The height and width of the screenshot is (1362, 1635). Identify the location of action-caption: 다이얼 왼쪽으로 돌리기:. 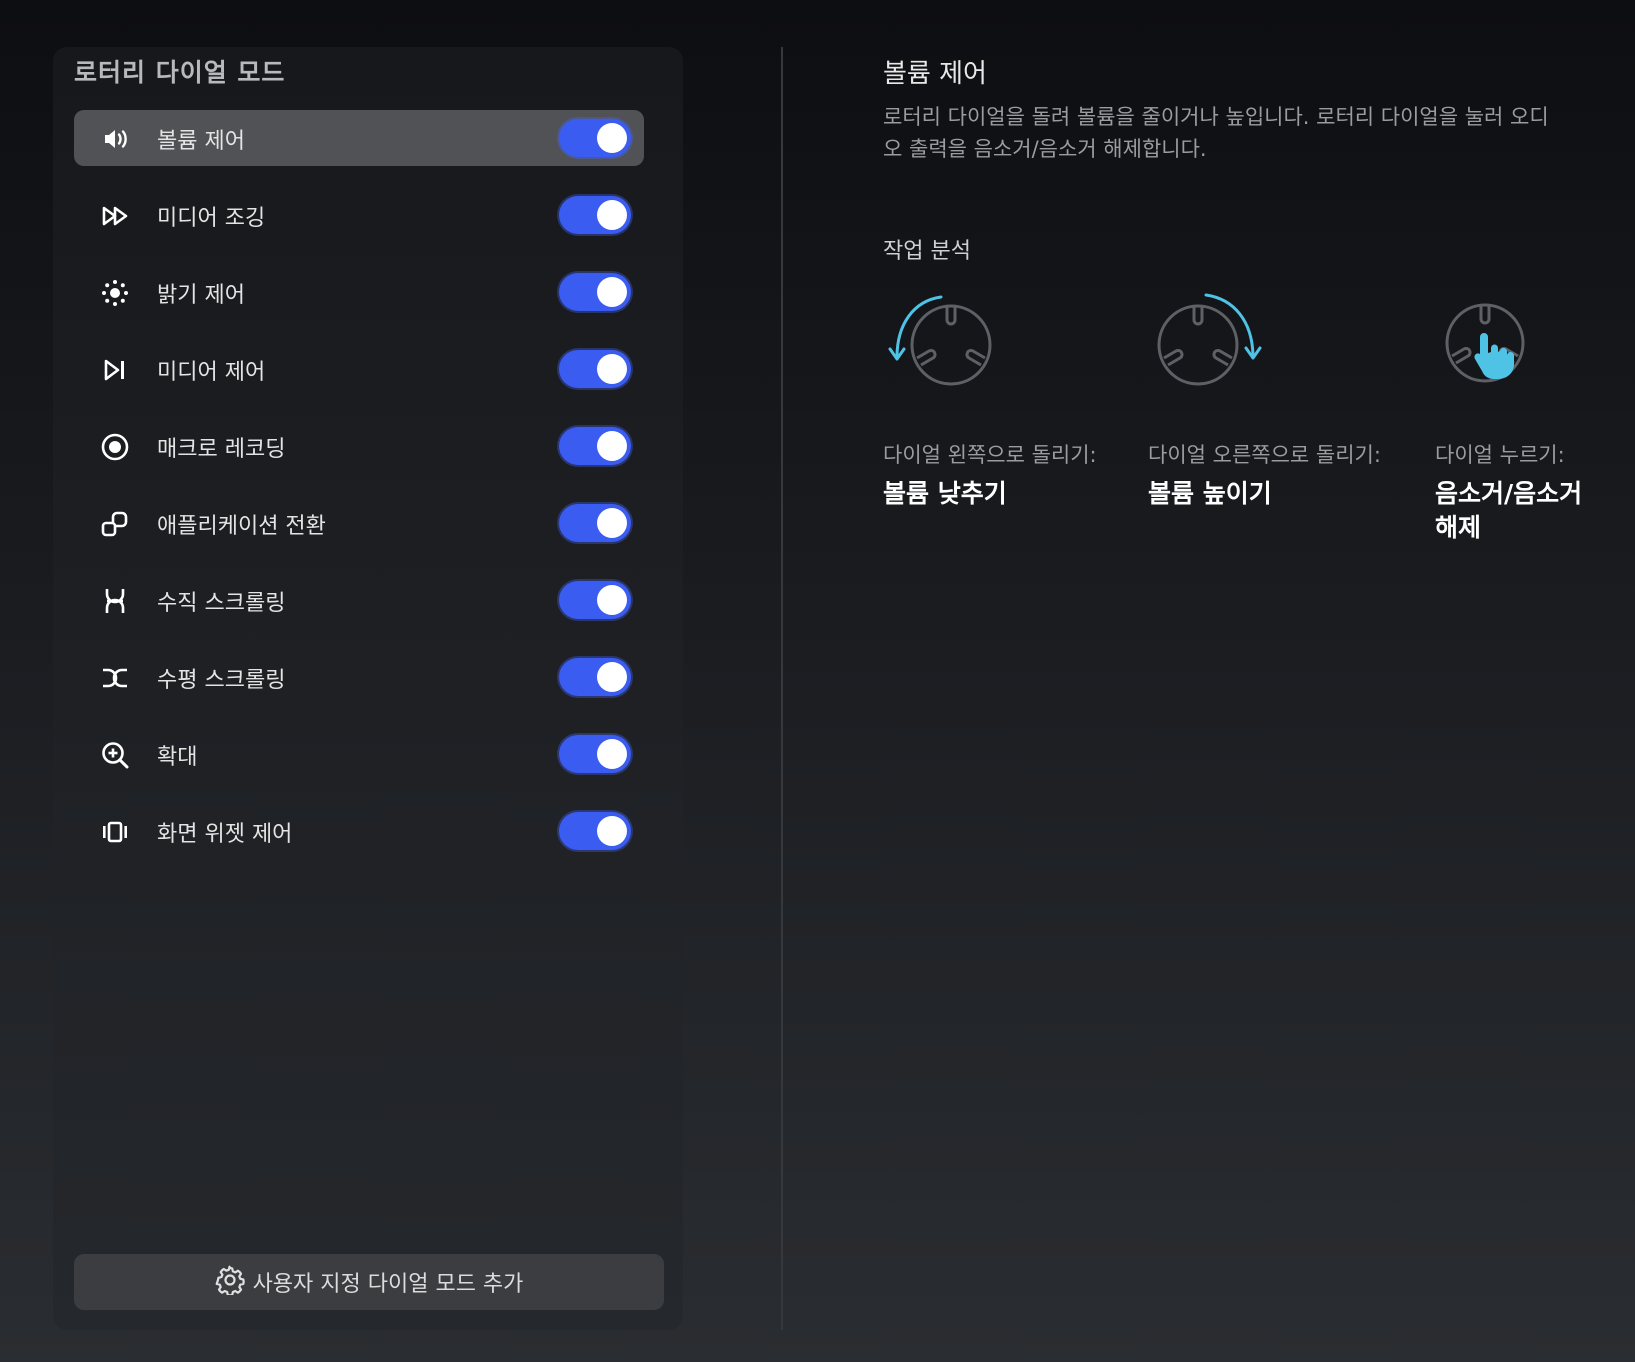
(990, 455).